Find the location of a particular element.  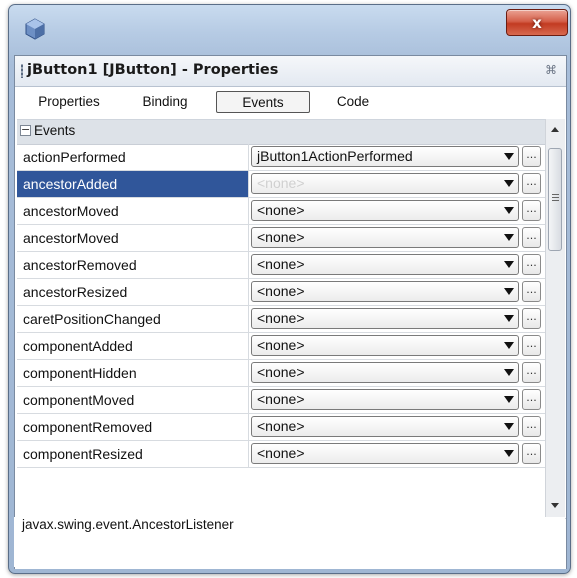

tab-code: Code is located at coordinates (353, 102).